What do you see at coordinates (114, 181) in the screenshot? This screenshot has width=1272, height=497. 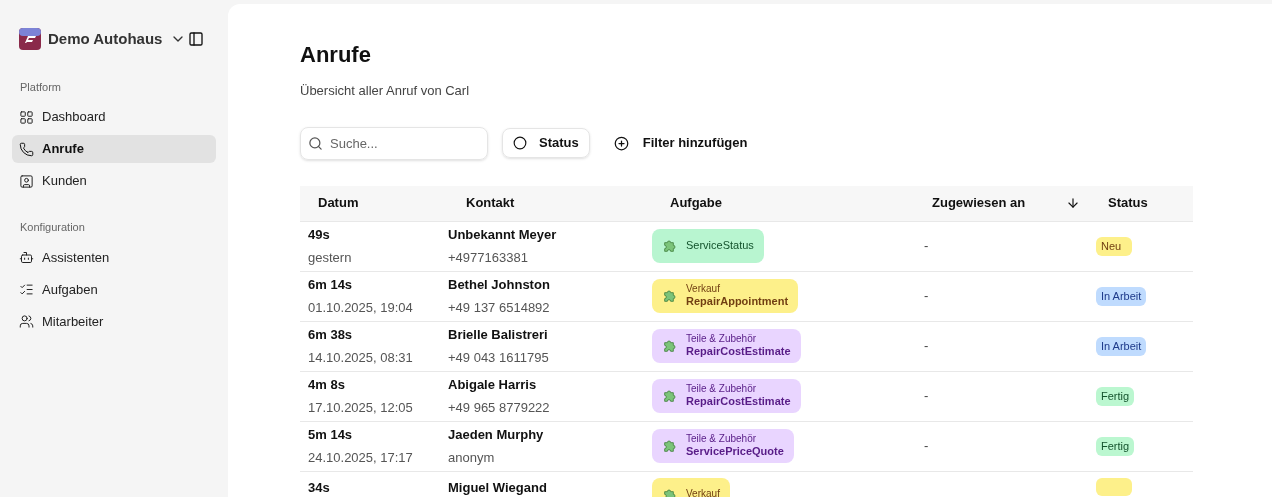 I see `sidebar-item: Kunden` at bounding box center [114, 181].